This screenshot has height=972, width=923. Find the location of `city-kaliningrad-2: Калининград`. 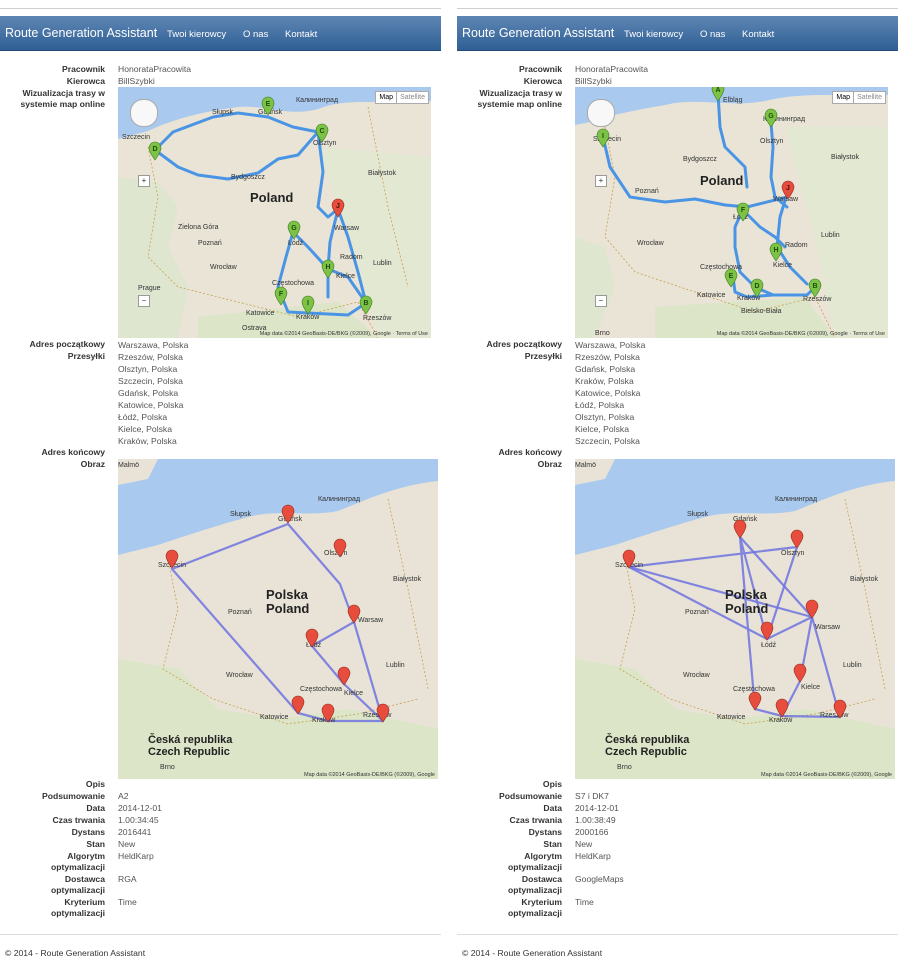

city-kaliningrad-2: Калининград is located at coordinates (339, 499).